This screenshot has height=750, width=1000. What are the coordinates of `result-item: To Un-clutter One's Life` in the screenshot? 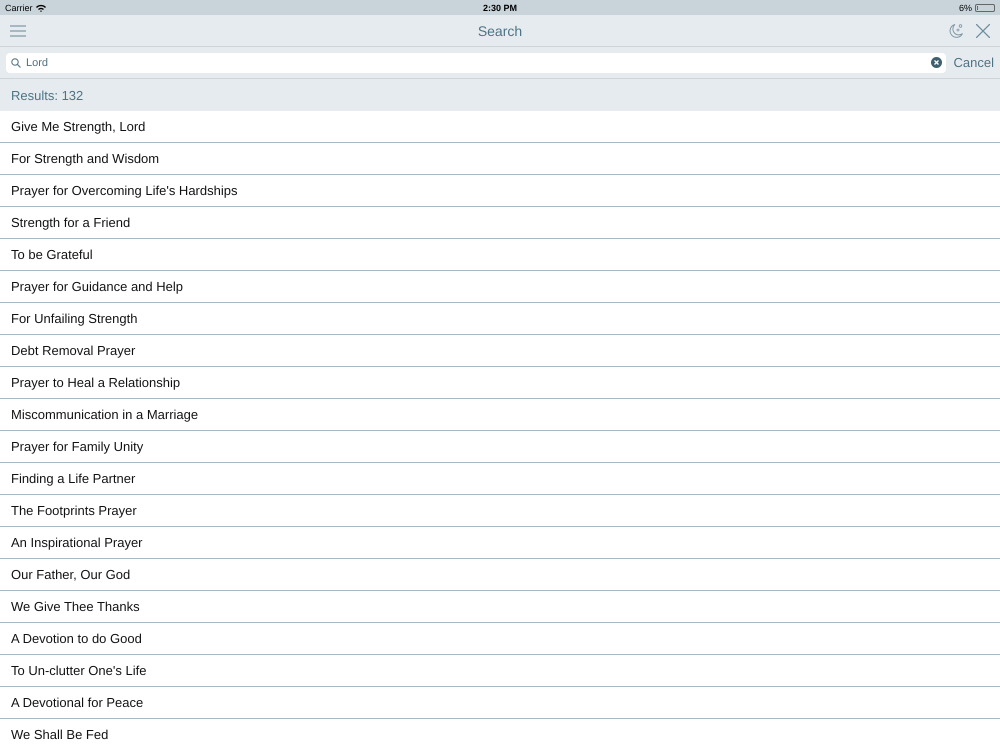 It's located at (500, 671).